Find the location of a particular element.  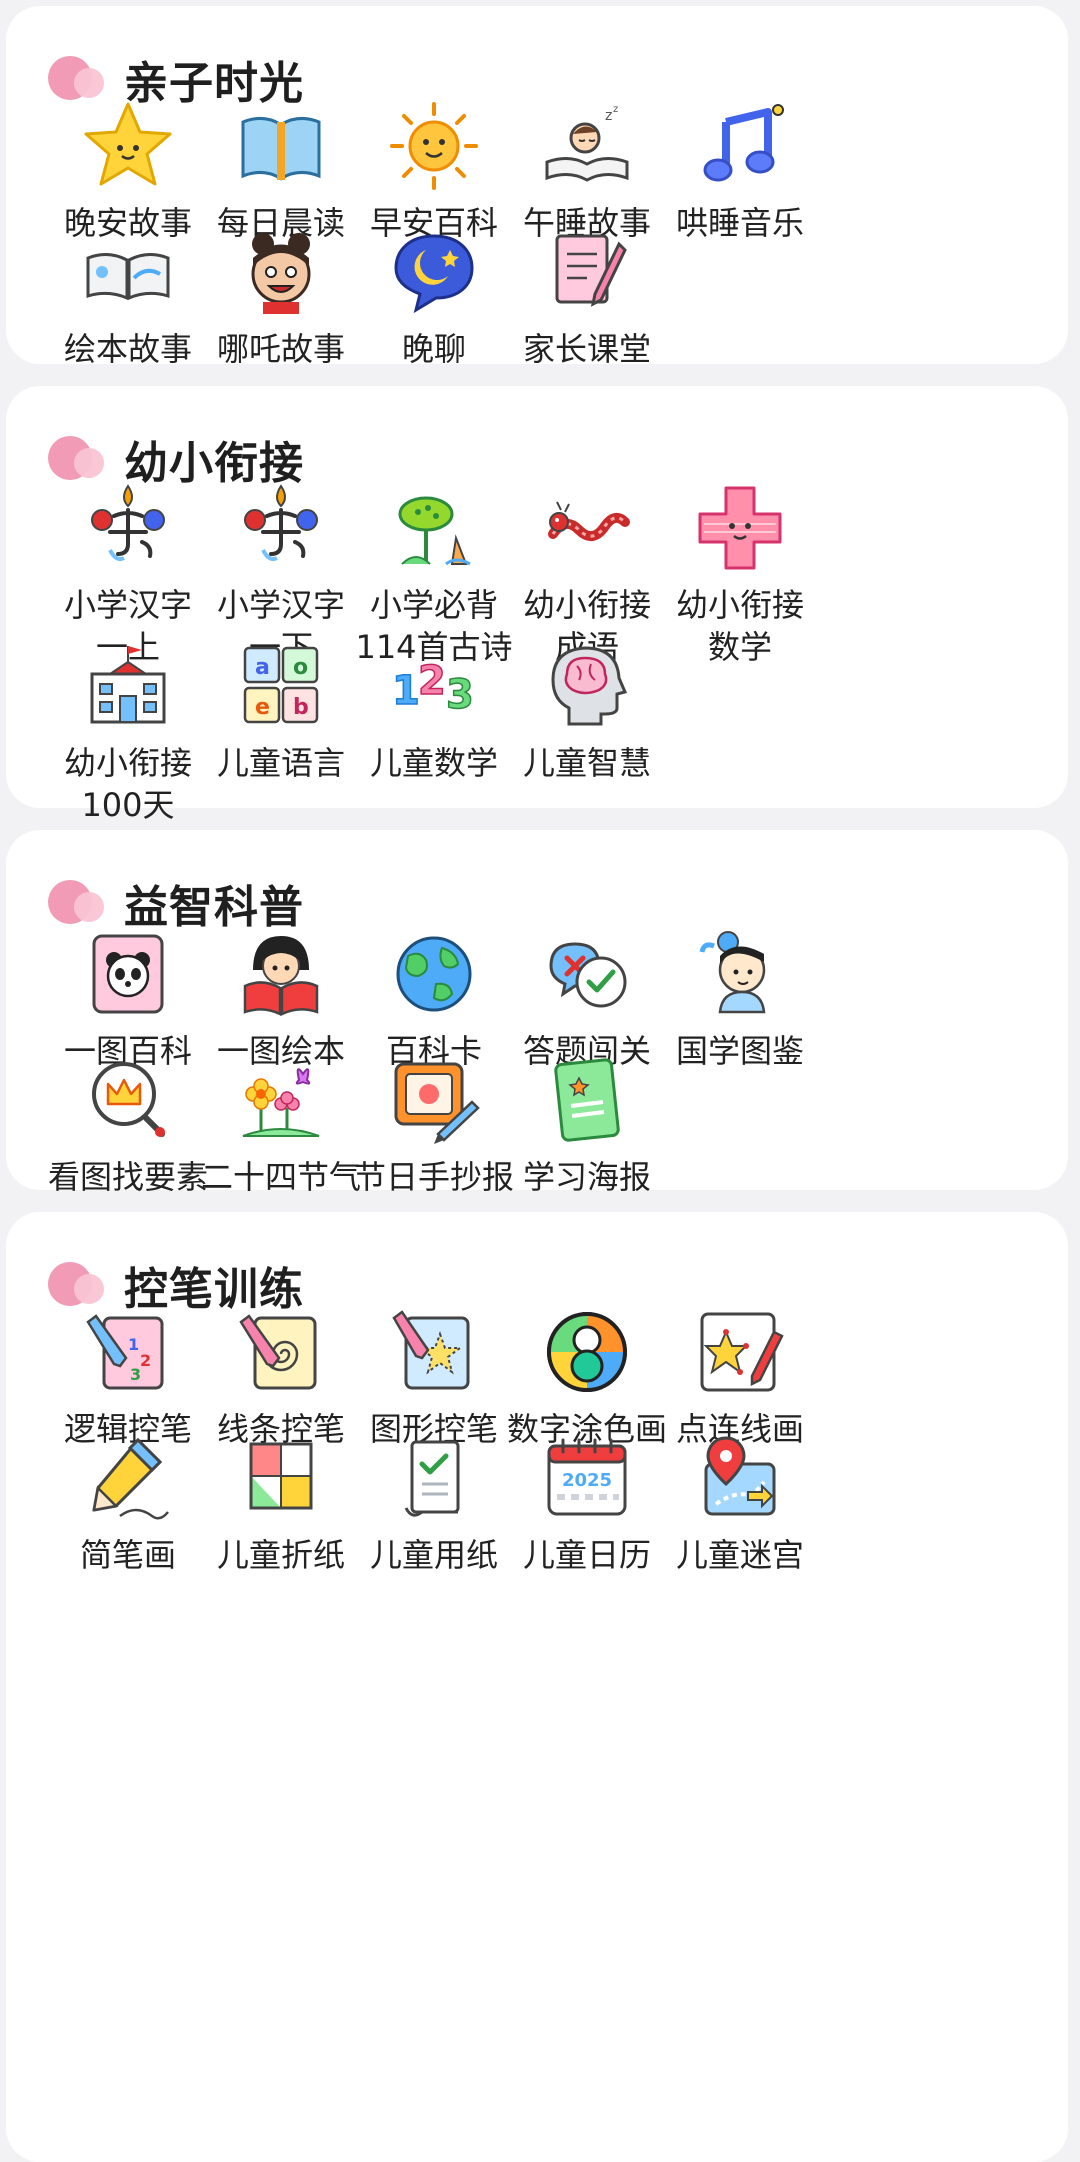

notebook-pencil-icon is located at coordinates (587, 272).